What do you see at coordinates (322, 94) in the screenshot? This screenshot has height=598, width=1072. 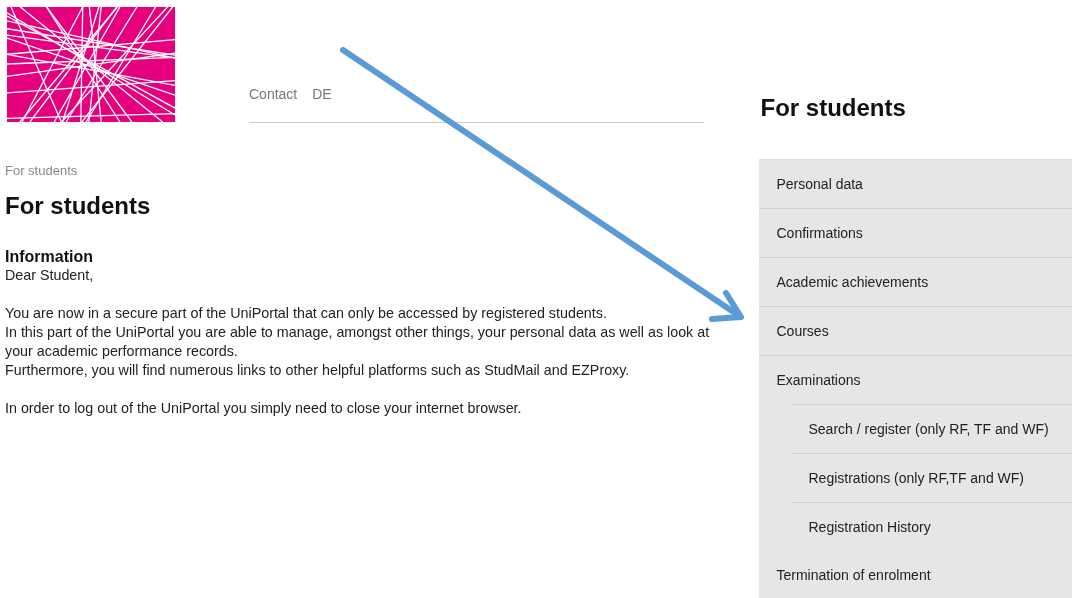 I see `nav-link: DE` at bounding box center [322, 94].